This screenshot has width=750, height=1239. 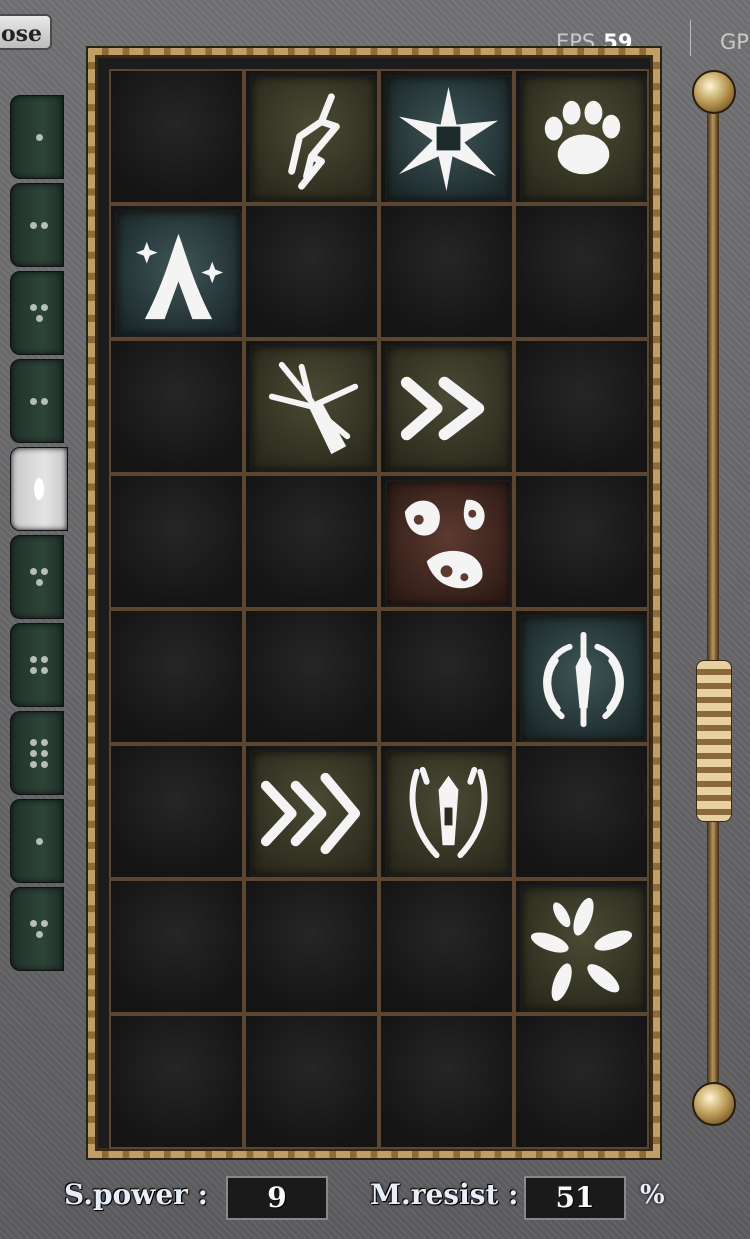 I want to click on spower-label: S.power :, so click(x=136, y=1194).